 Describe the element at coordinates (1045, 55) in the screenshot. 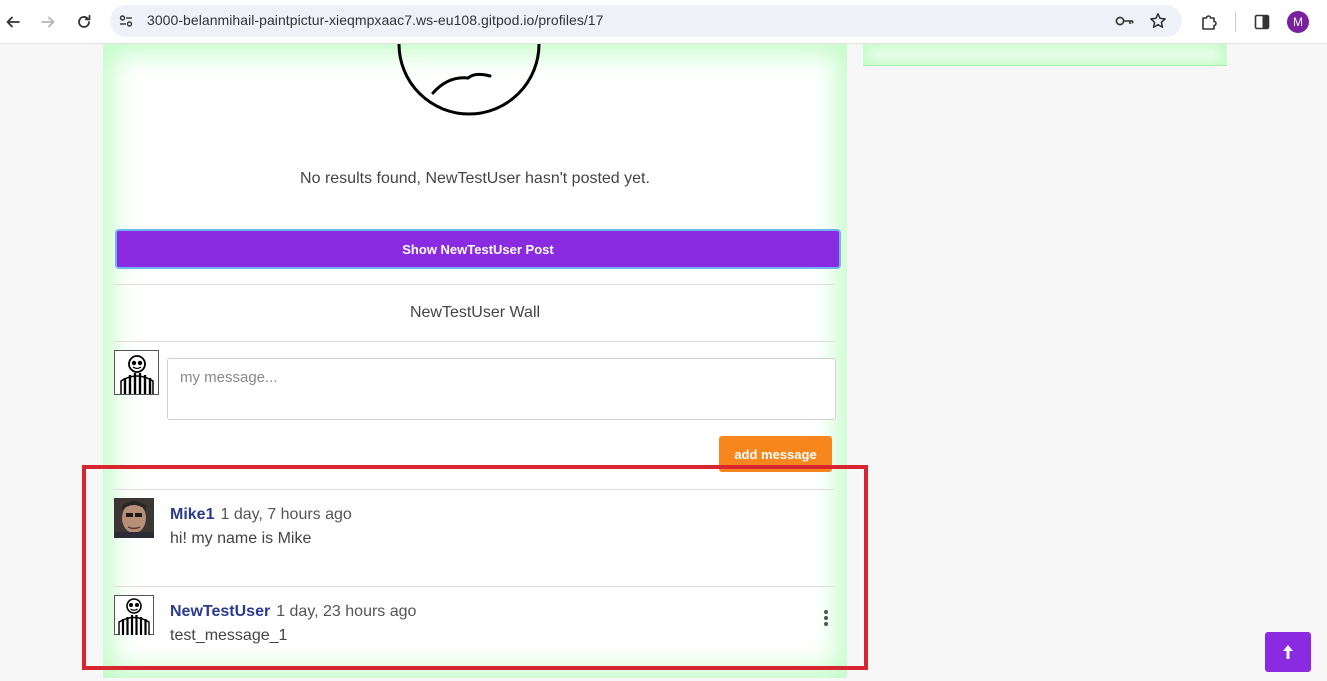

I see `sidebar-card` at that location.